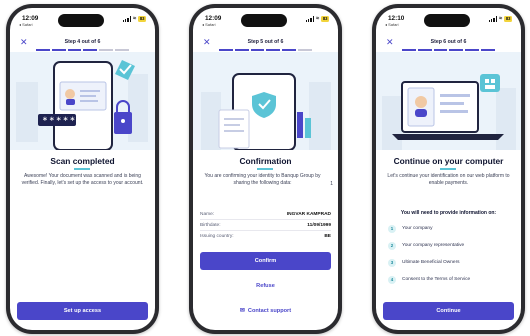 The height and width of the screenshot is (336, 530). What do you see at coordinates (327, 236) in the screenshot?
I see `data-value: BE` at bounding box center [327, 236].